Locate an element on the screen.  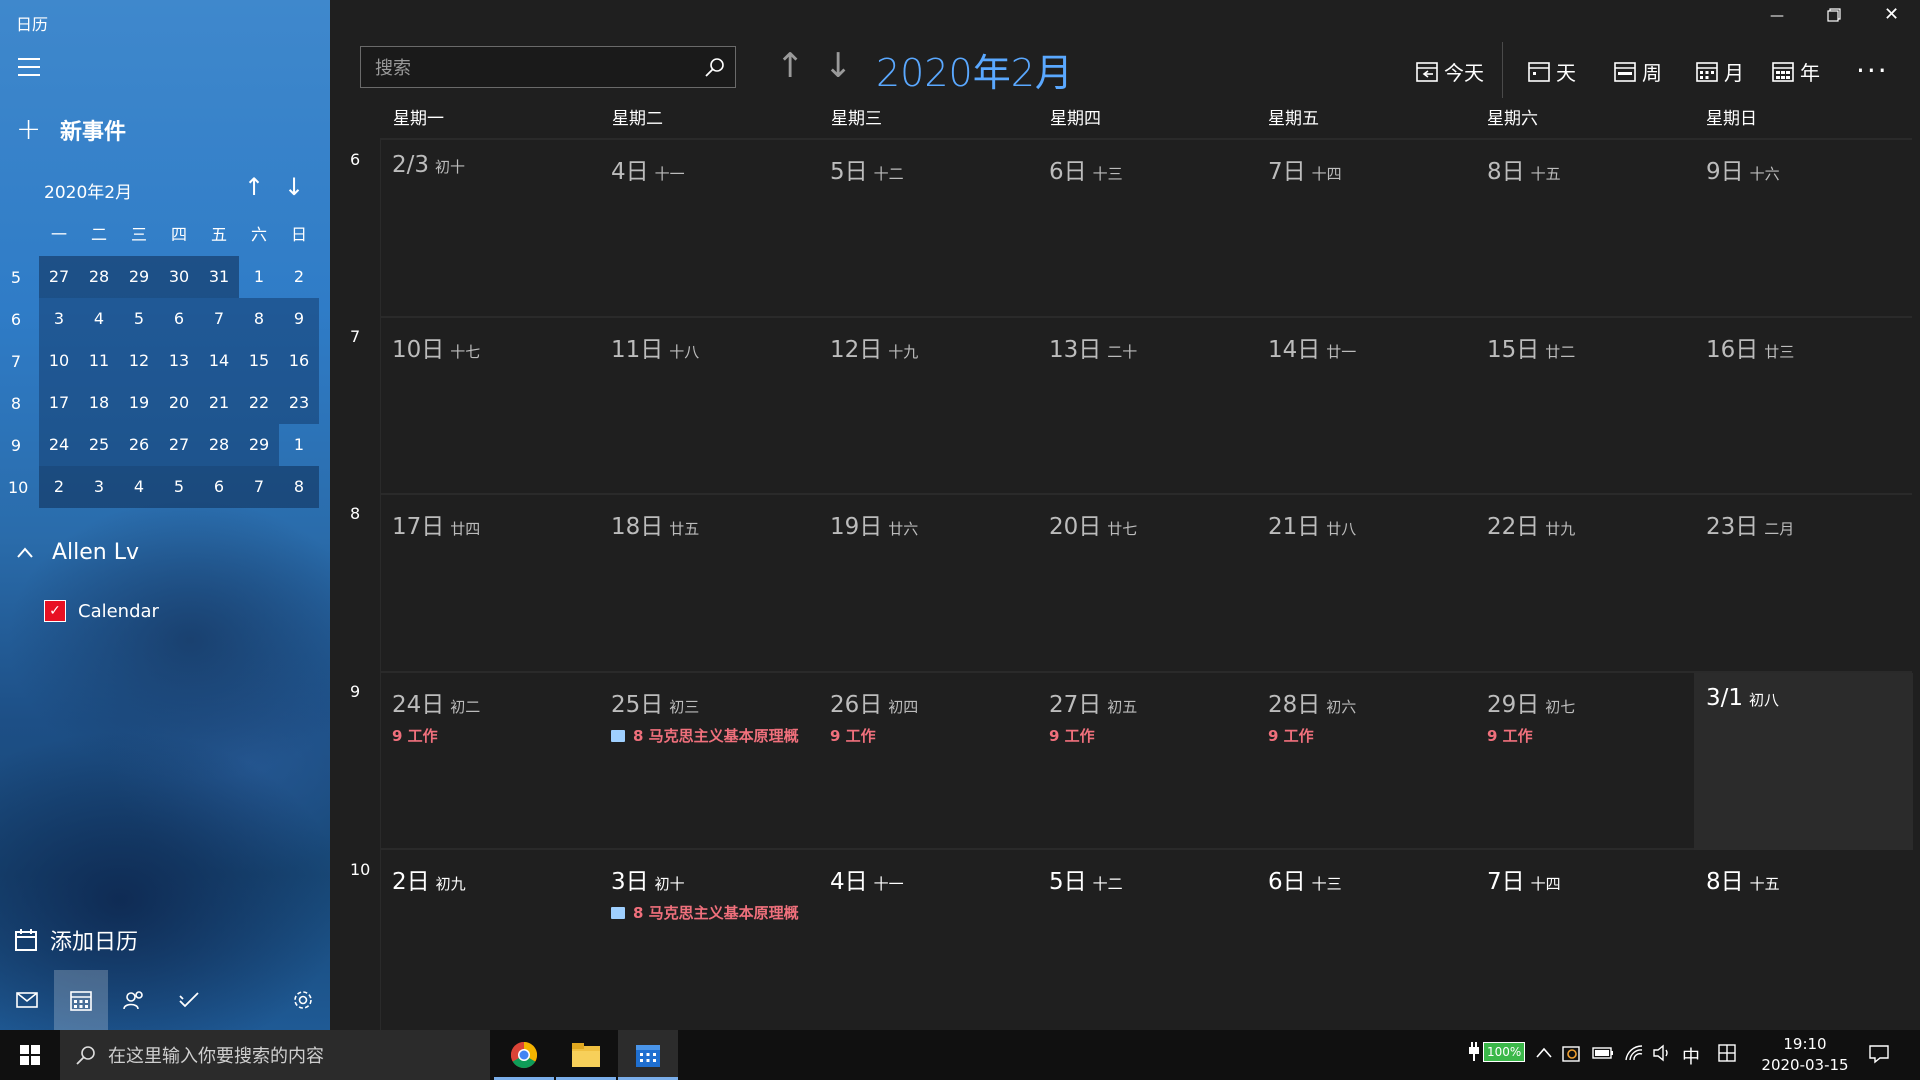
mini-calendar-day: 9 is located at coordinates (299, 319).